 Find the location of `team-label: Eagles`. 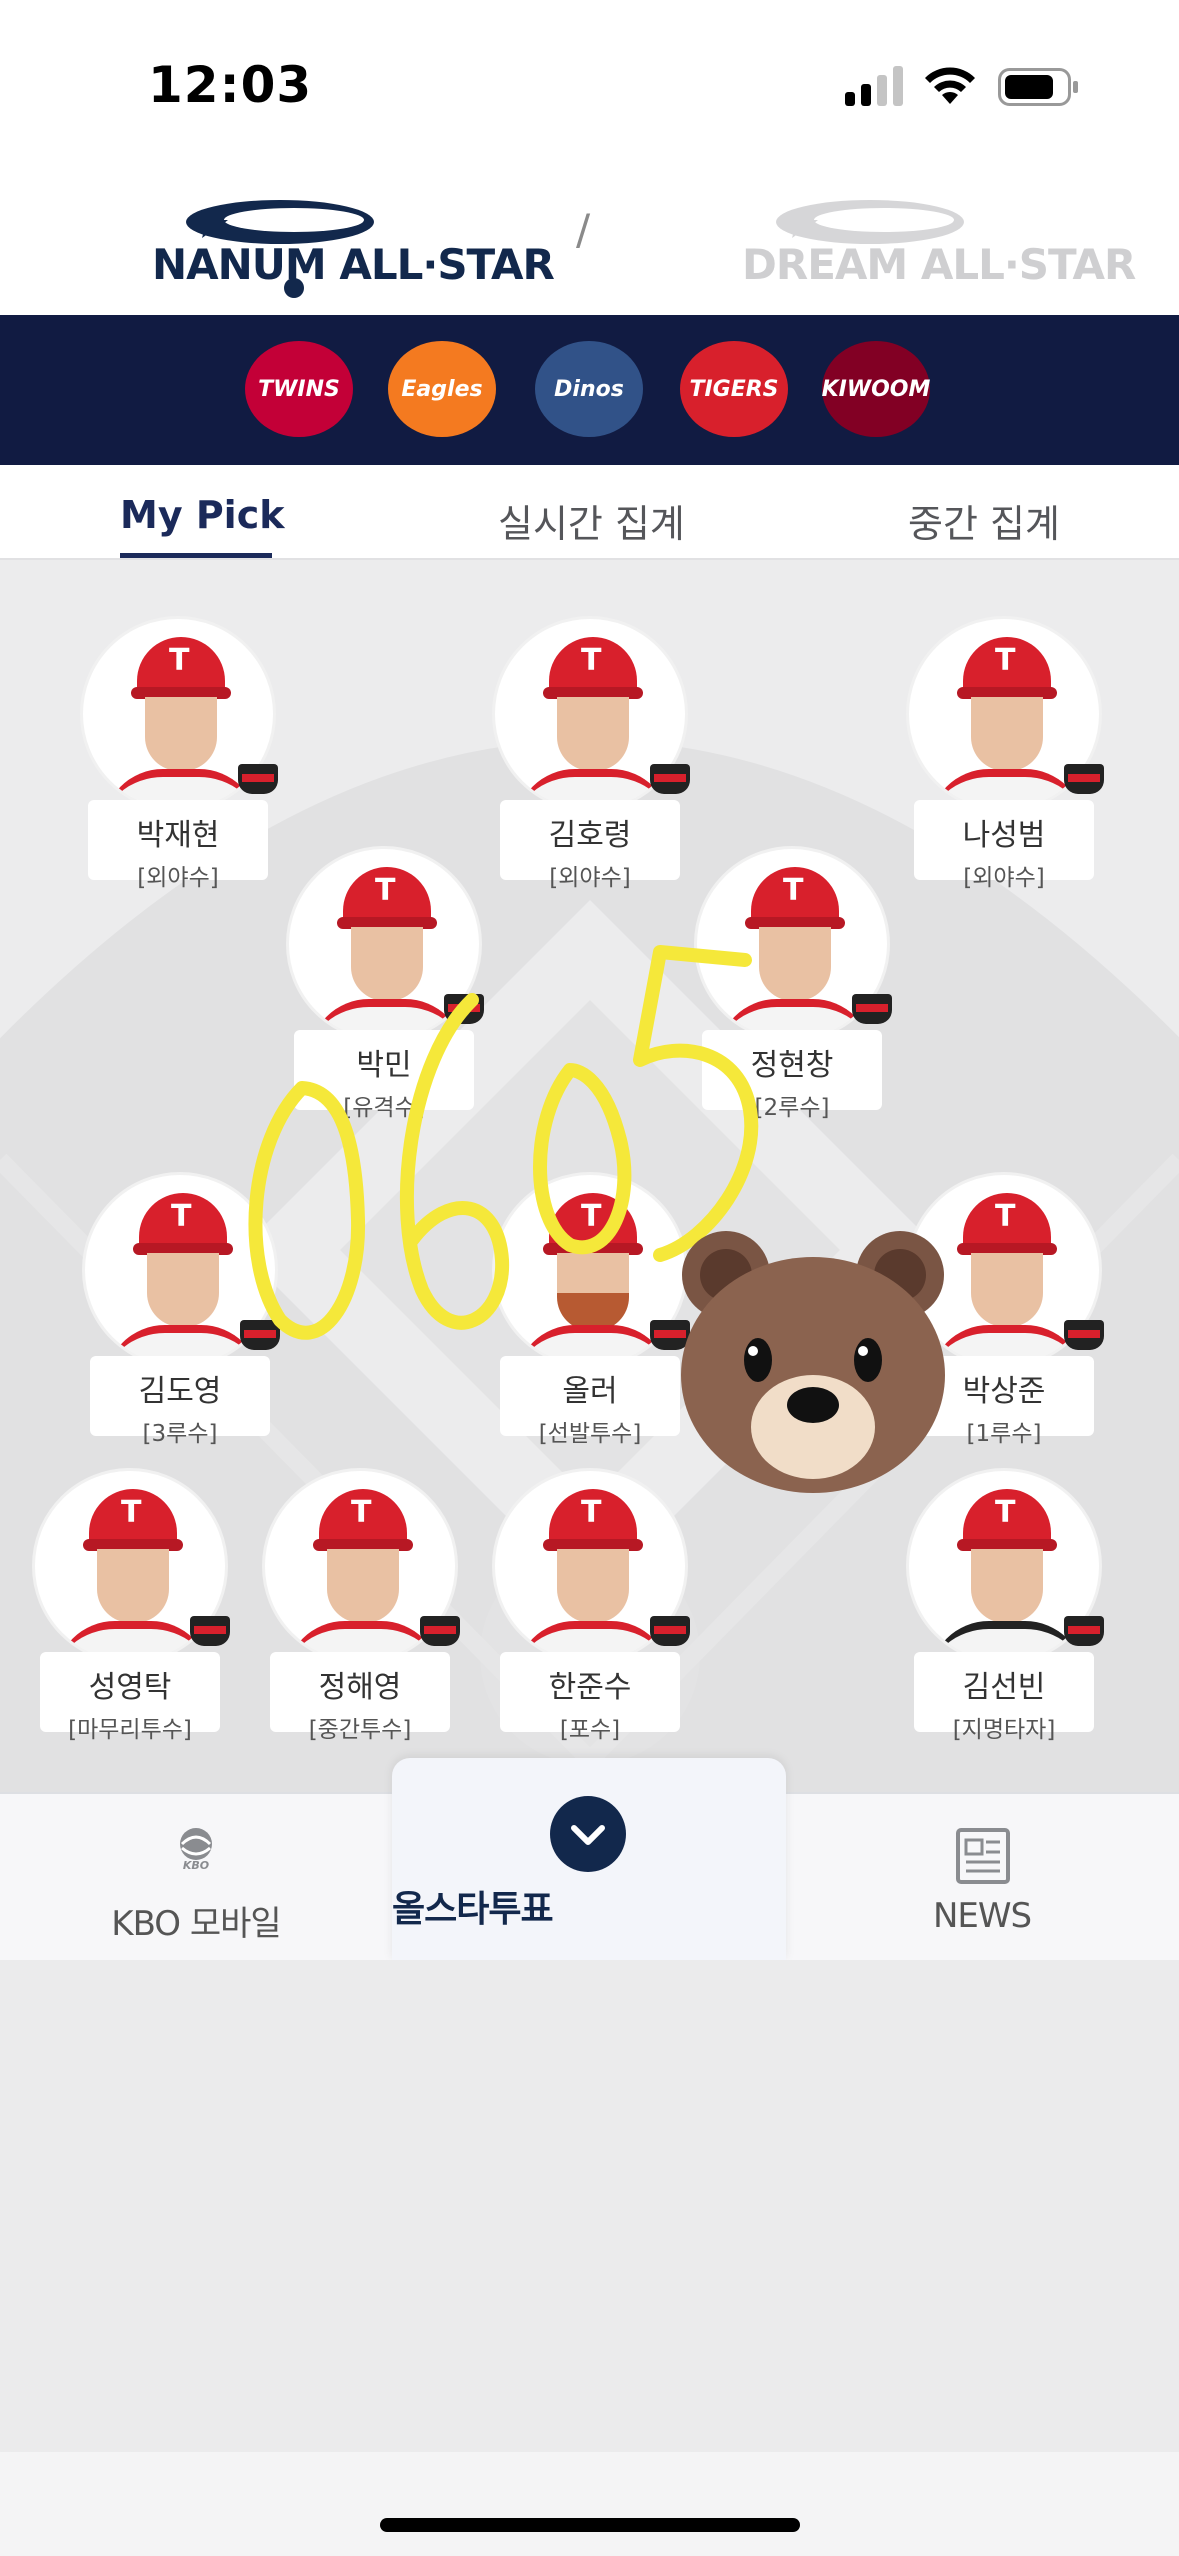

team-label: Eagles is located at coordinates (442, 389).